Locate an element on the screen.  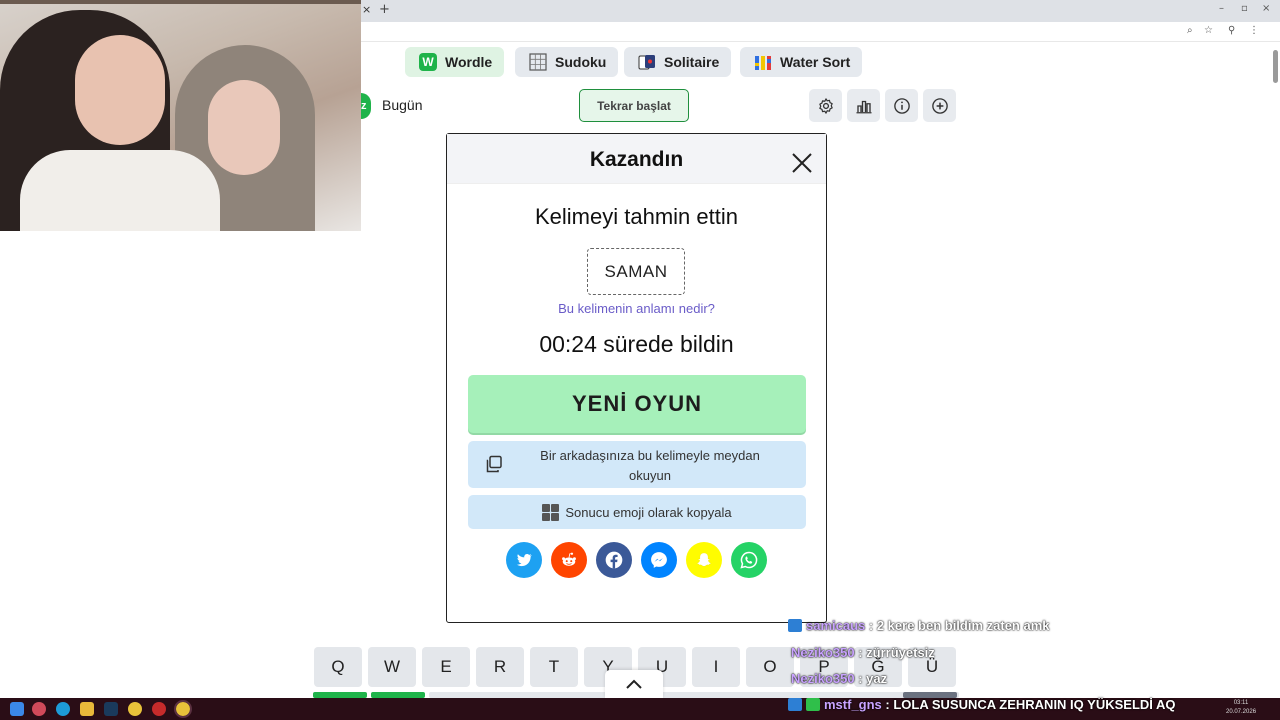
copy-emoji-button: Sonucu emoji olarak kopyala is located at coordinates (637, 512).